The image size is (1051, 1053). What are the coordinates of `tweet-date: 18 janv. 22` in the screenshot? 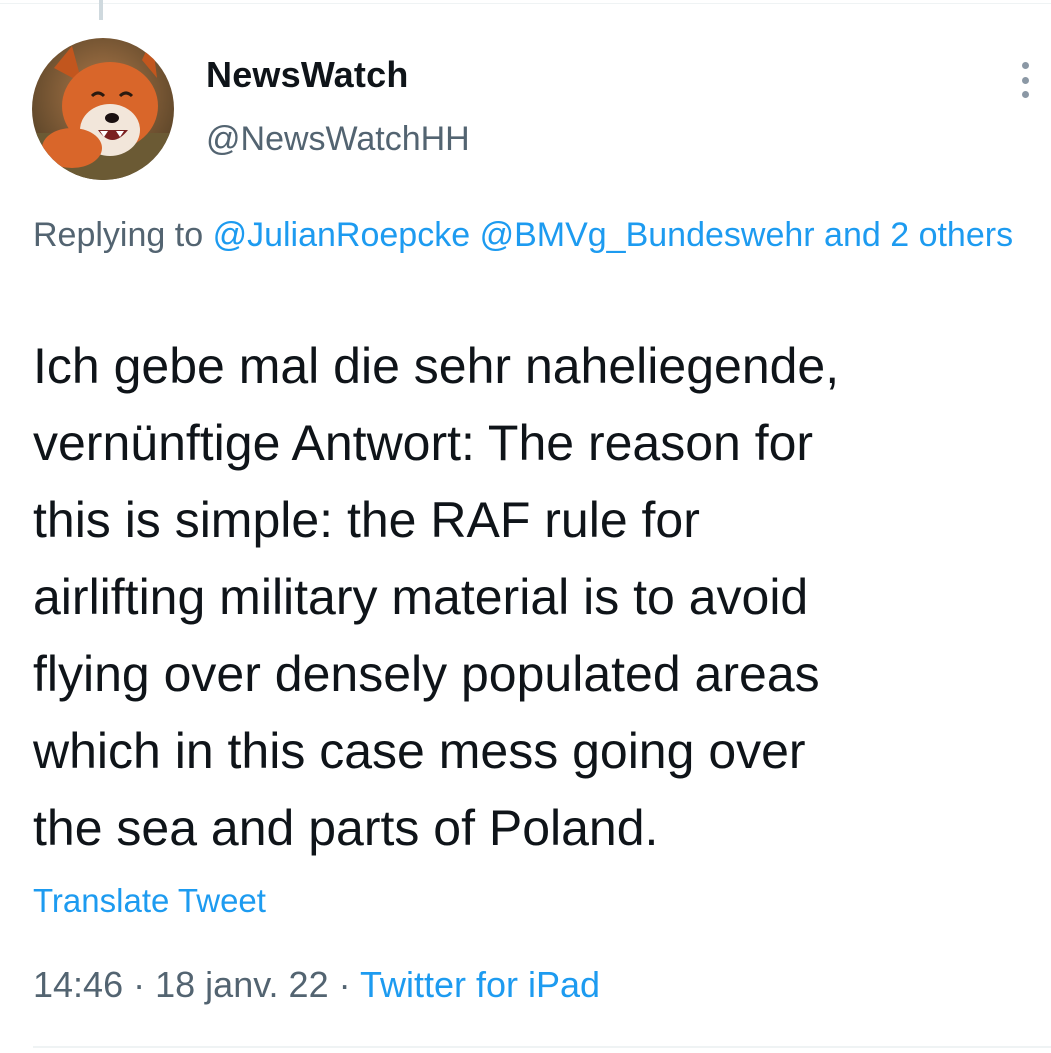 It's located at (241, 984).